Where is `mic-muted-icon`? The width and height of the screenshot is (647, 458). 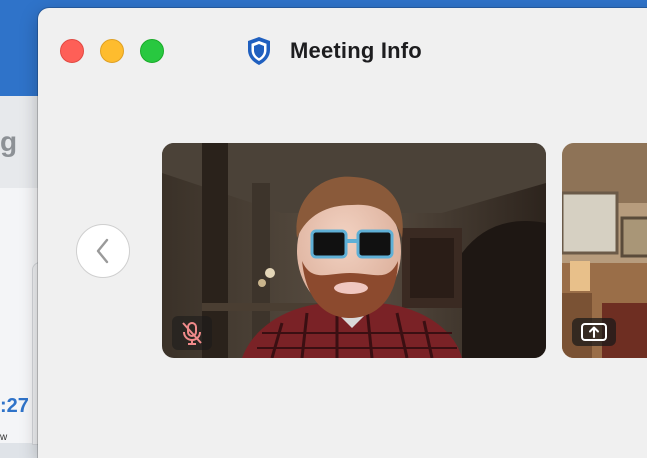 mic-muted-icon is located at coordinates (192, 333).